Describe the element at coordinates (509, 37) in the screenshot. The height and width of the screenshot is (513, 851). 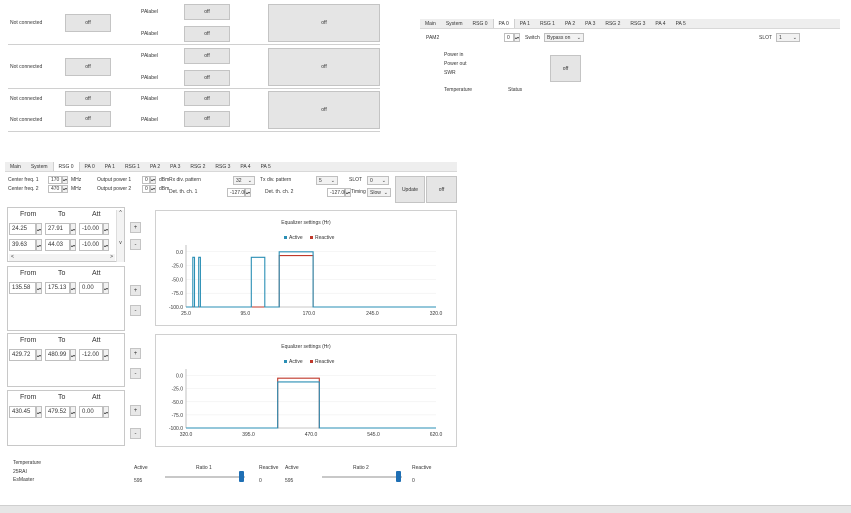
I see `pa-value-field: 0` at that location.